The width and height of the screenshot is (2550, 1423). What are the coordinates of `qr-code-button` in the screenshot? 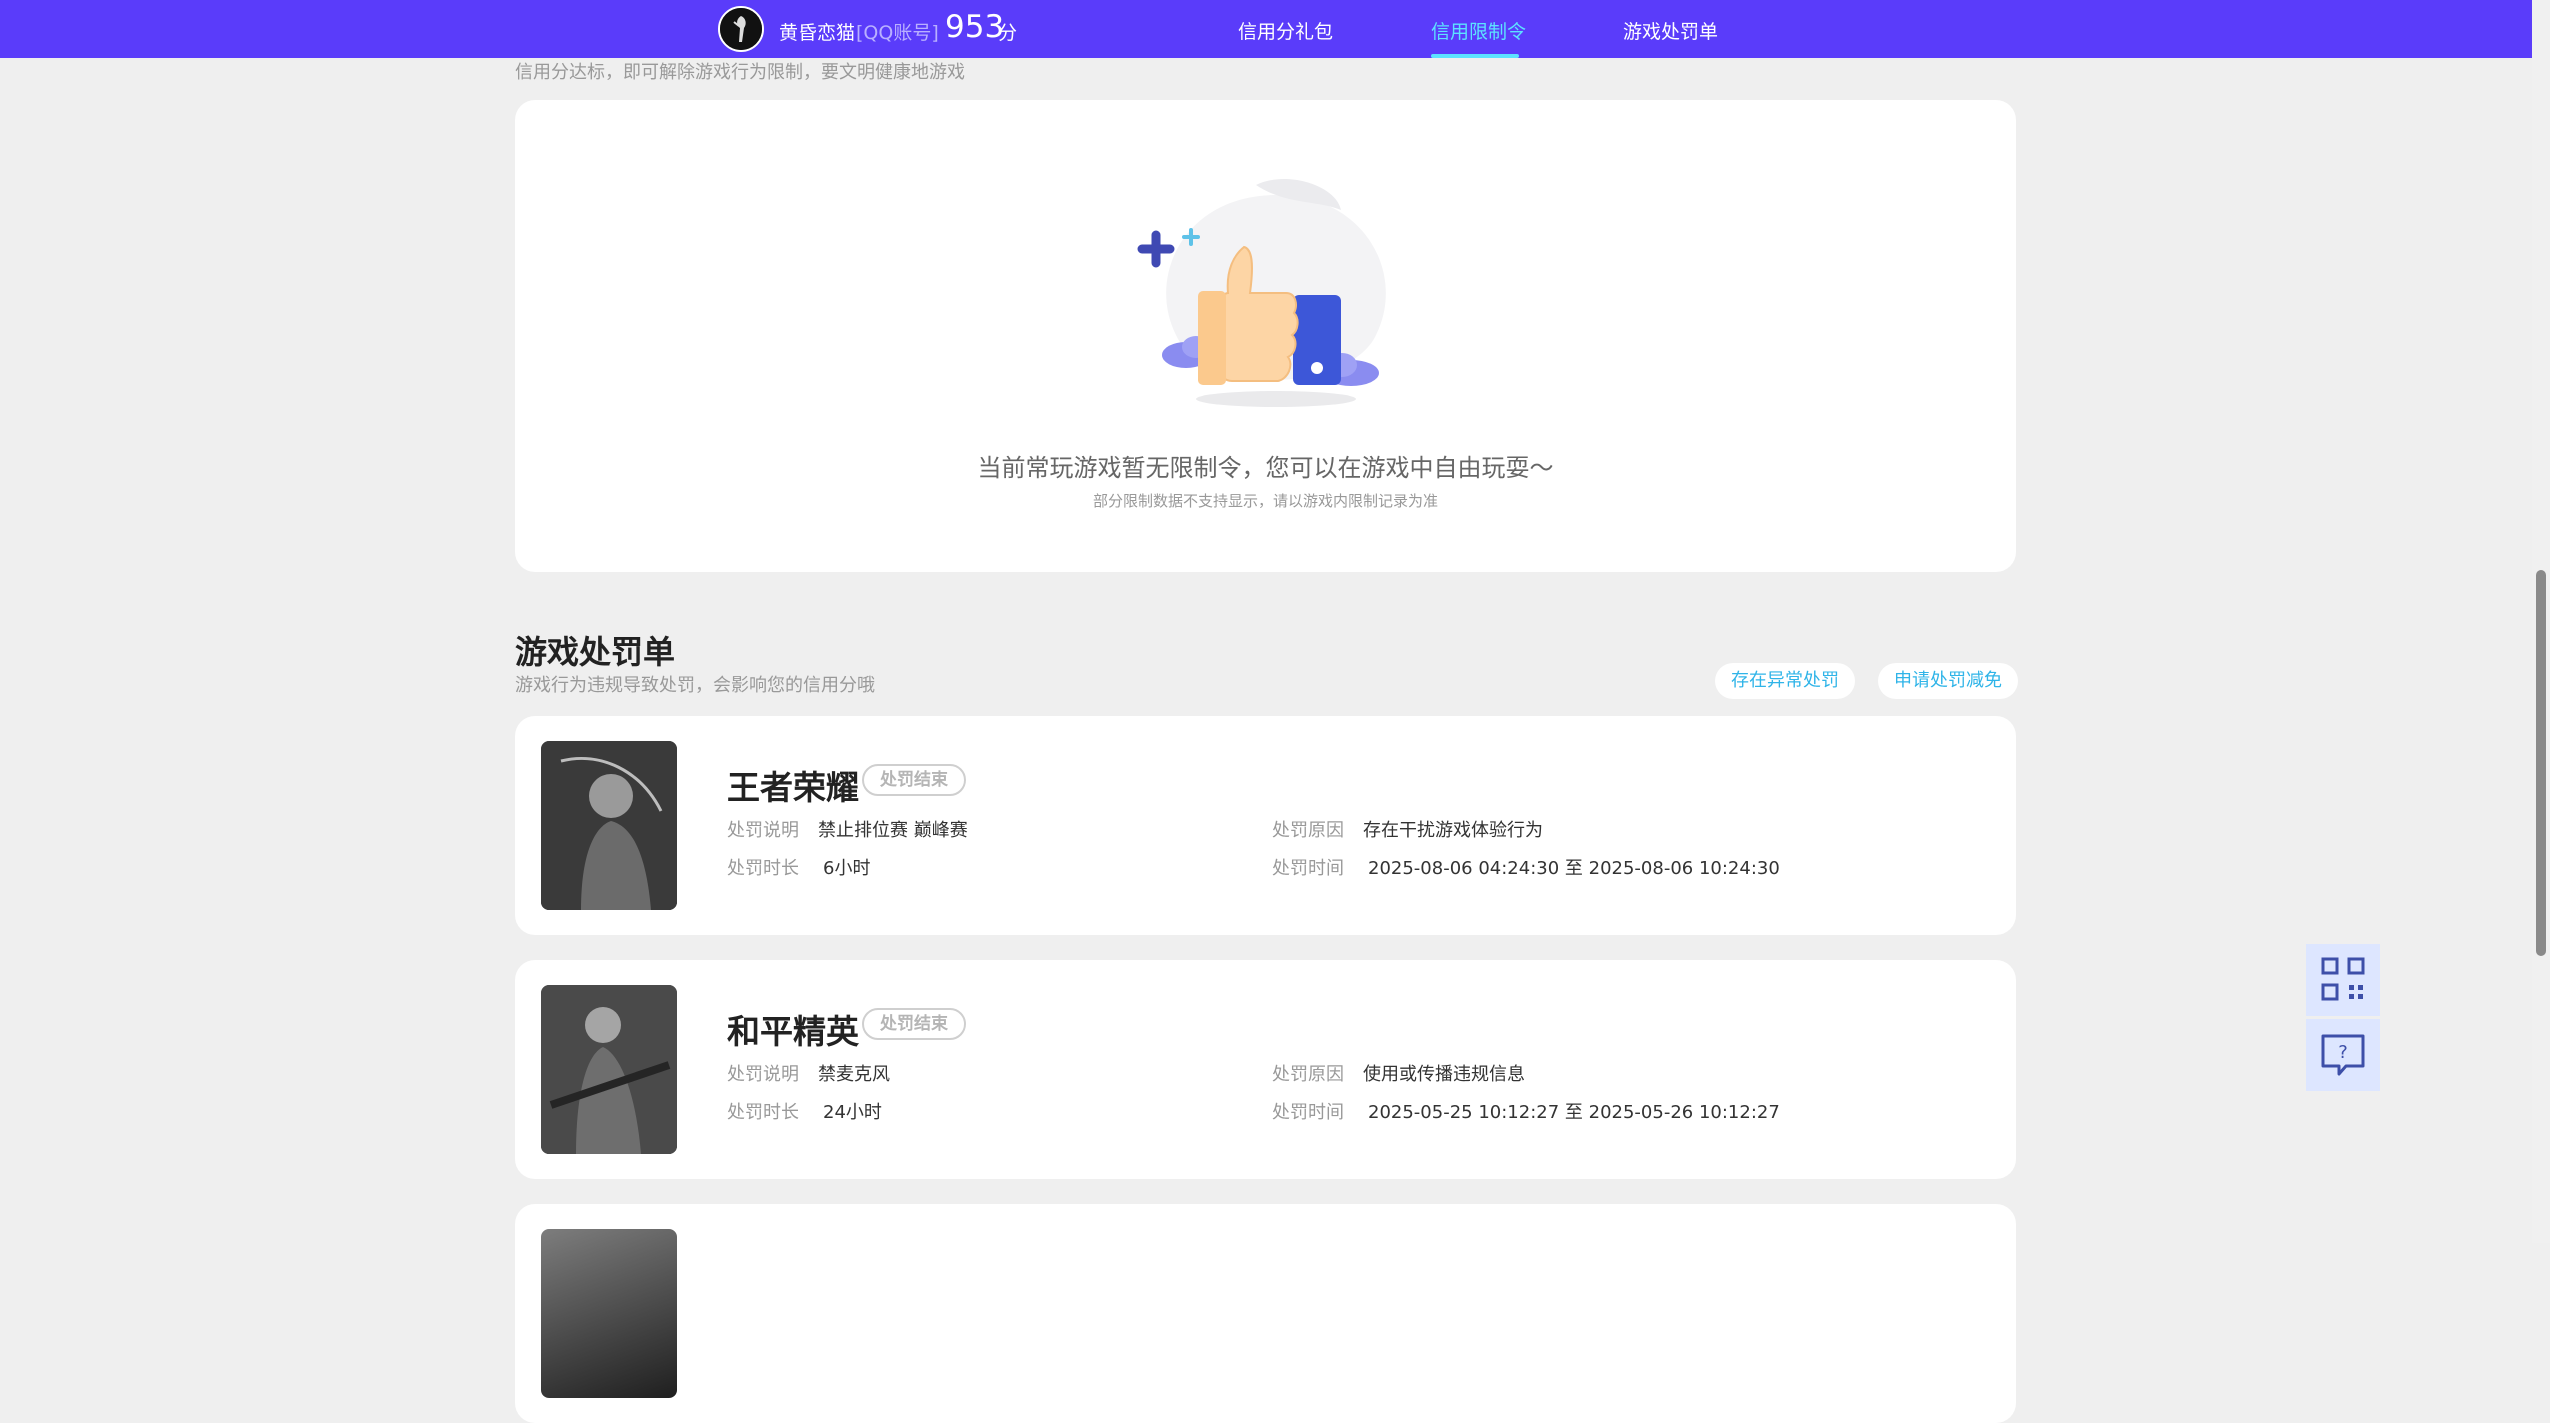 It's located at (2343, 980).